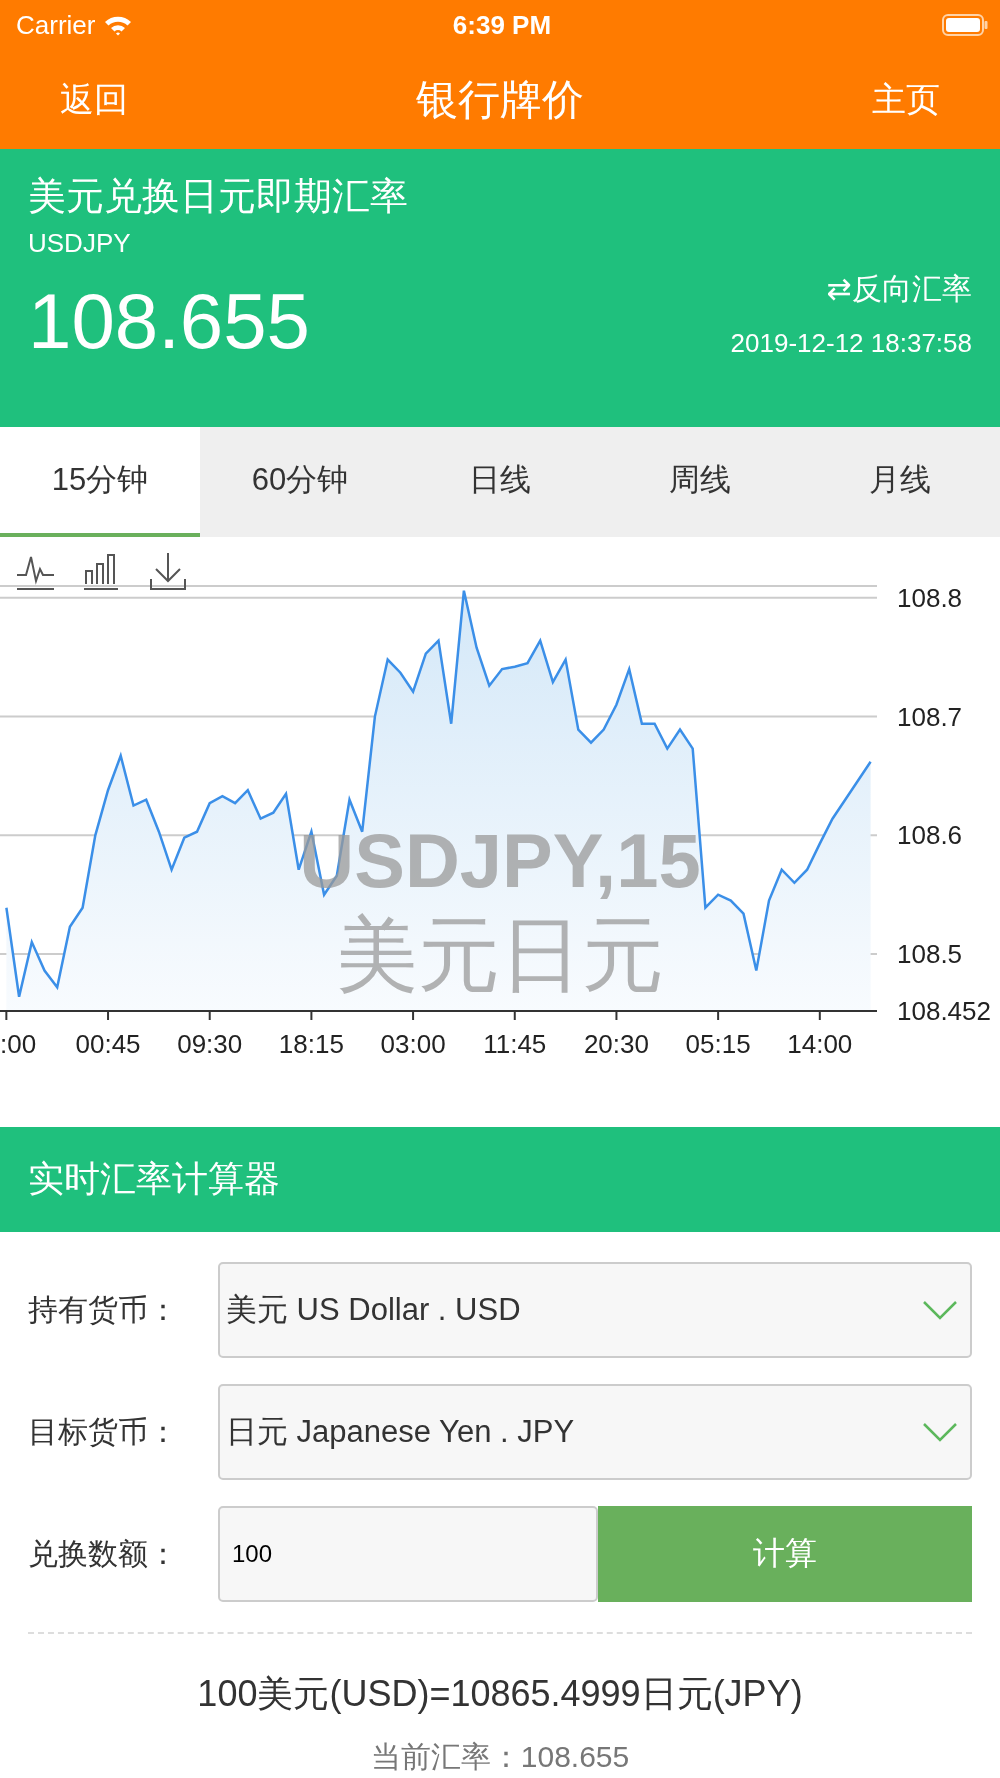 Image resolution: width=1000 pixels, height=1778 pixels. What do you see at coordinates (930, 716) in the screenshot?
I see `y-axis-label: 108.7` at bounding box center [930, 716].